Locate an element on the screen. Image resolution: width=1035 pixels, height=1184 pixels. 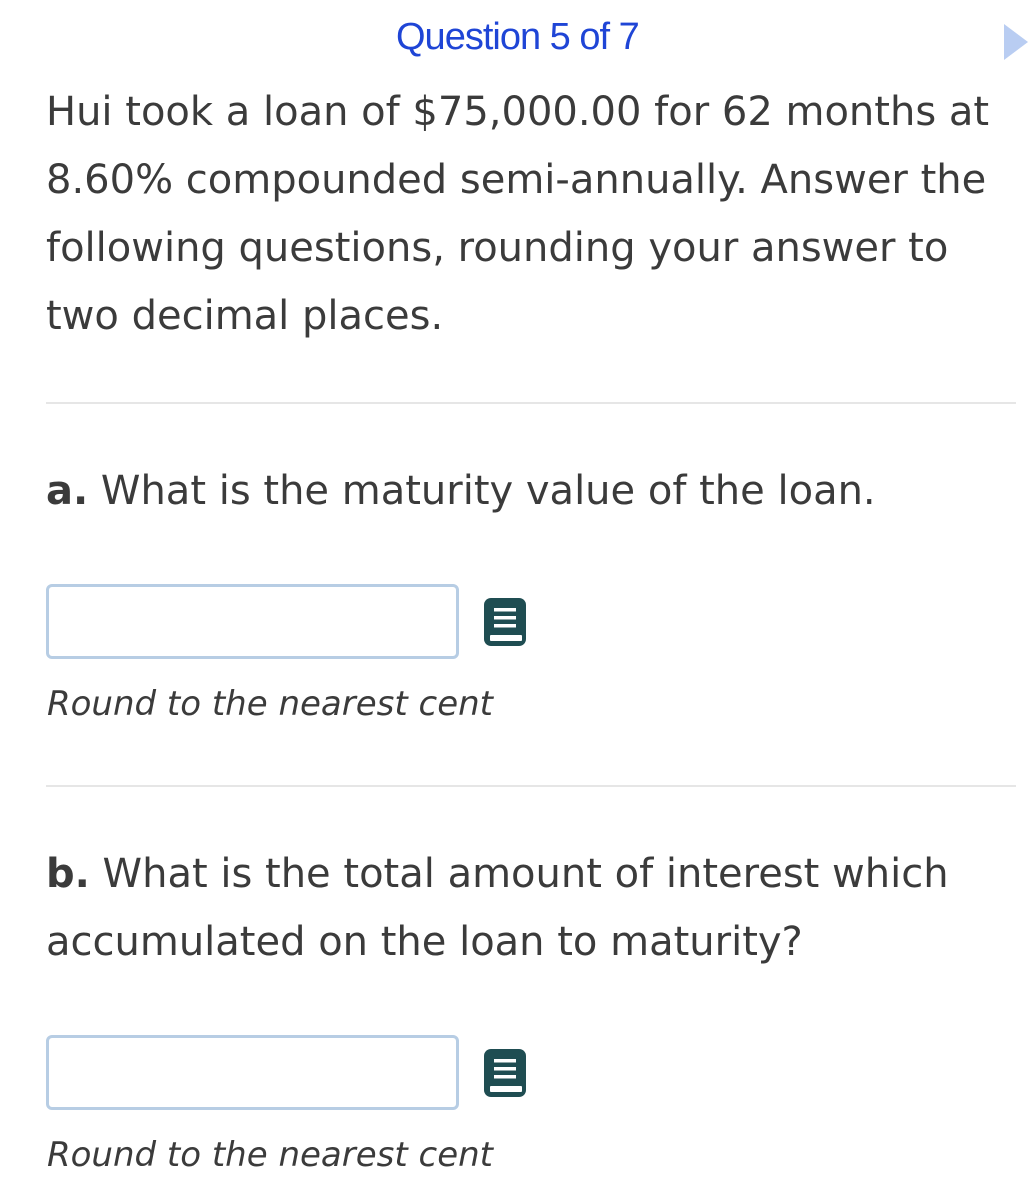
question-header: Question 5 of 7 is located at coordinates (517, 37).